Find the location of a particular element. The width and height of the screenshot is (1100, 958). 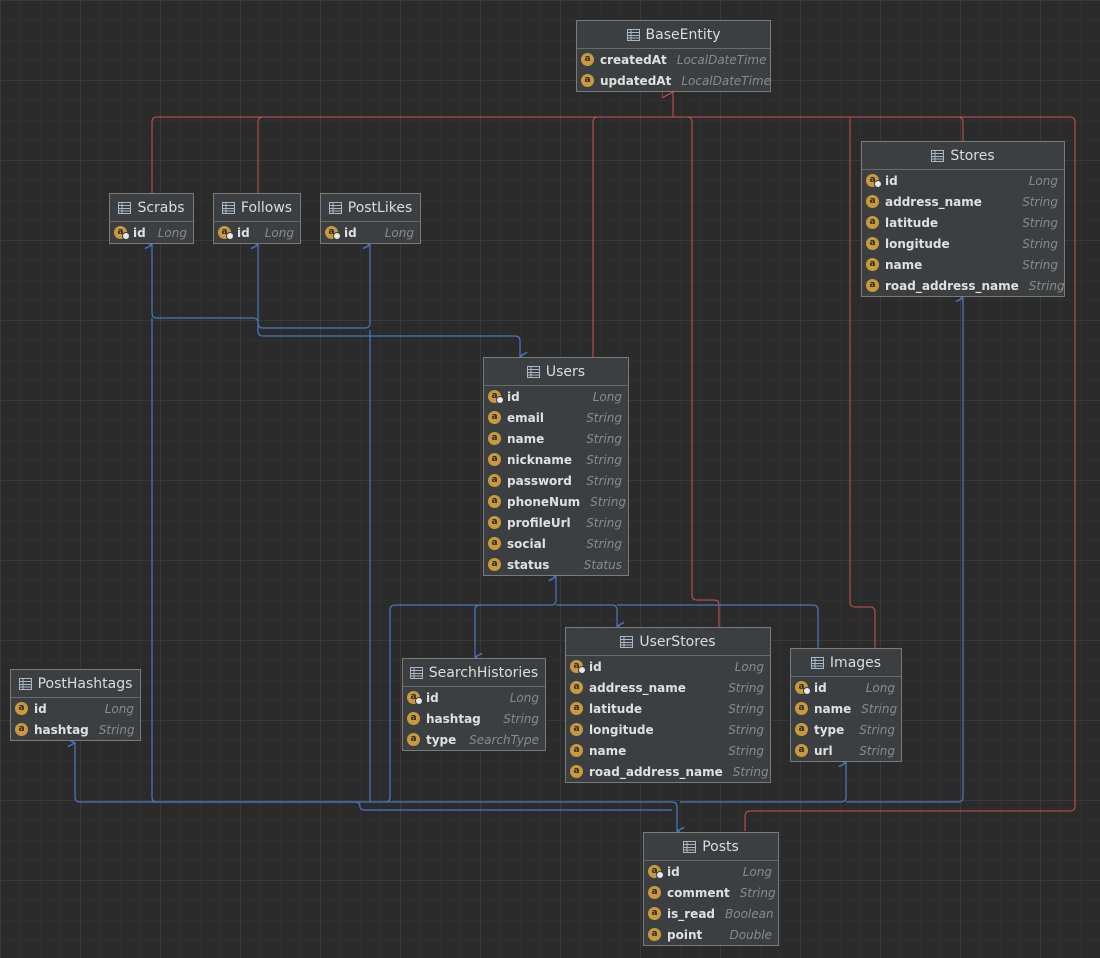

entity-header: Scrabs is located at coordinates (151, 208).